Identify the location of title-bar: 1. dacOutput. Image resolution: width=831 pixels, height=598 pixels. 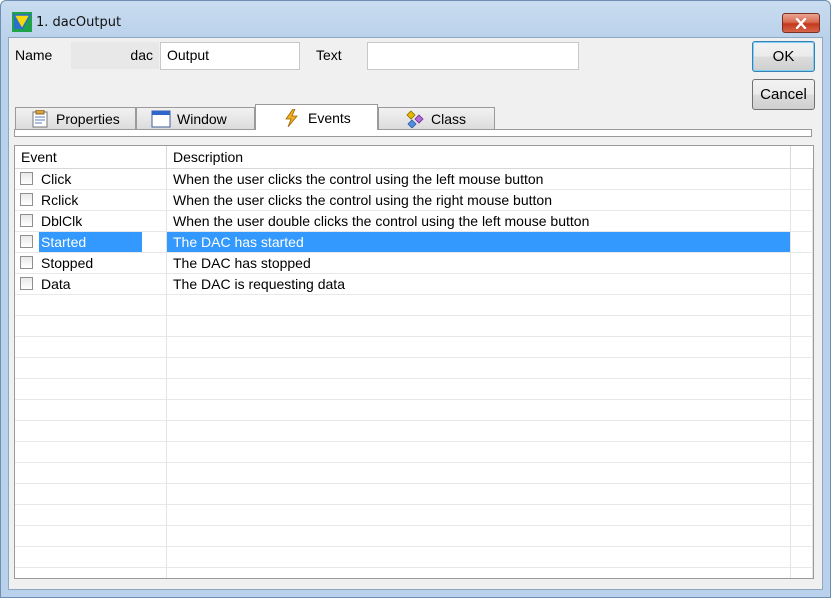
(415, 19).